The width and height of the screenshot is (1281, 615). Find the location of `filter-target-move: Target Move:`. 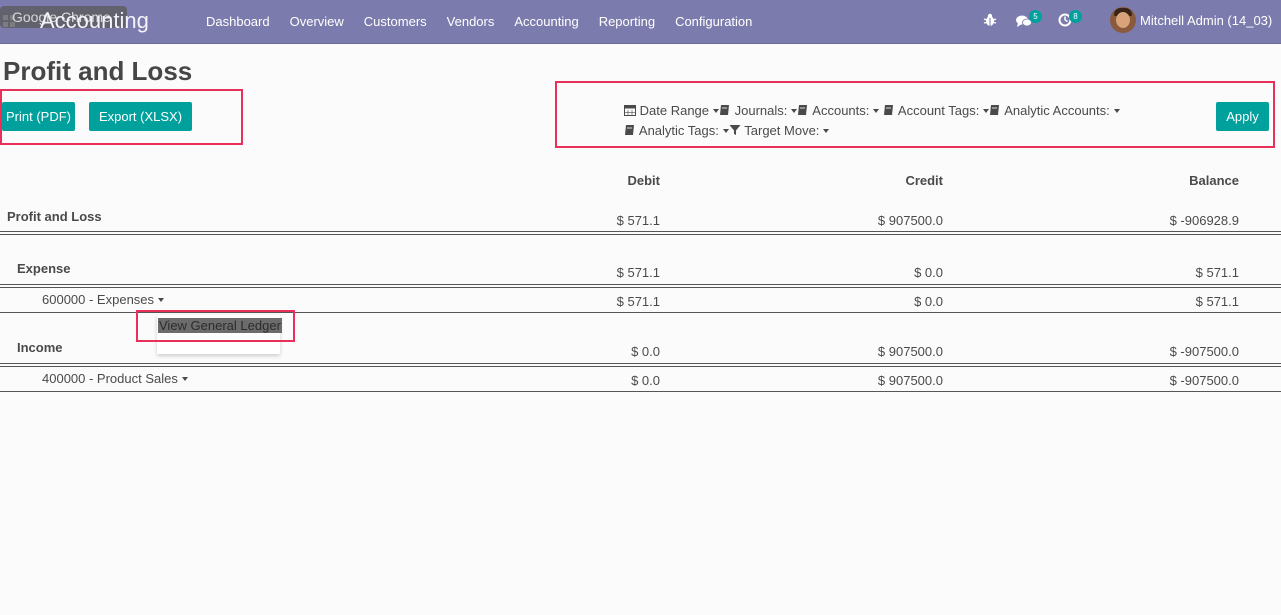

filter-target-move: Target Move: is located at coordinates (779, 131).